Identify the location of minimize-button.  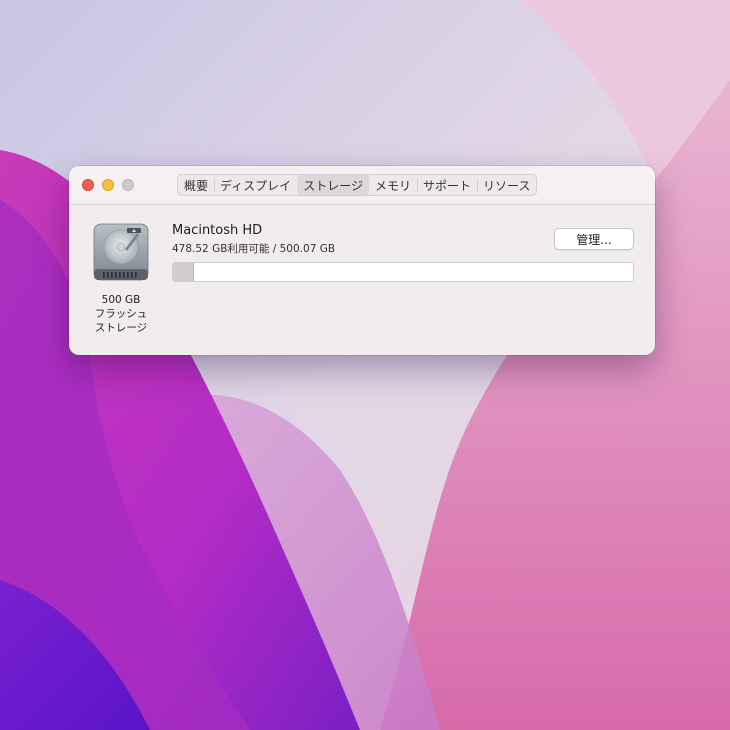
(108, 185).